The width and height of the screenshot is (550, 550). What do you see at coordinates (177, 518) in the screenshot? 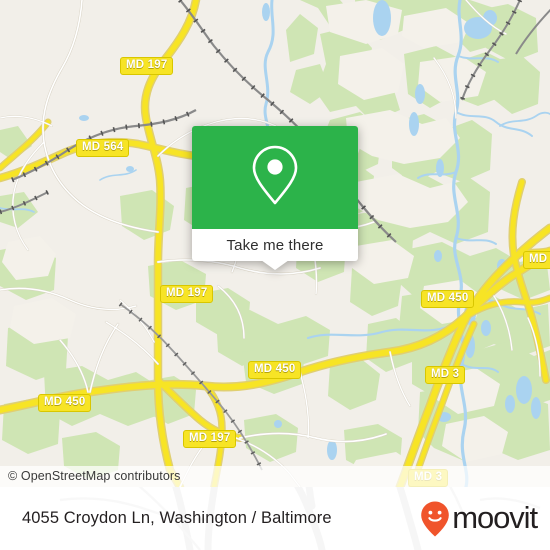
I see `footer-address: 4055 Croydon Ln, Washington / Baltimore` at bounding box center [177, 518].